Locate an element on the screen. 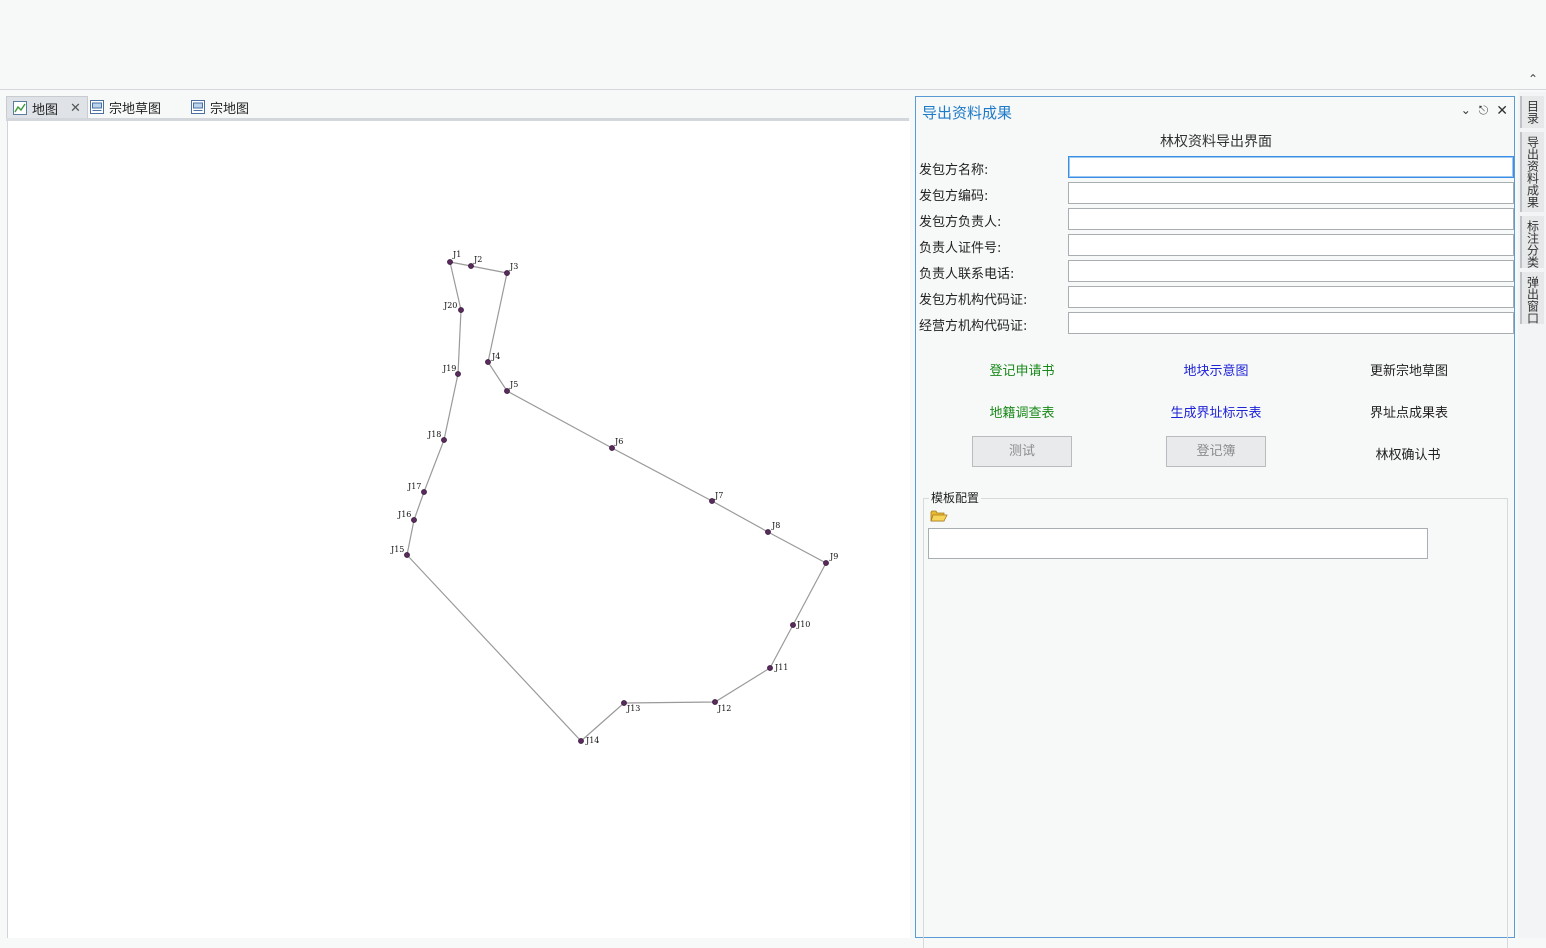  register-book-button: 登记簿 is located at coordinates (1216, 451).